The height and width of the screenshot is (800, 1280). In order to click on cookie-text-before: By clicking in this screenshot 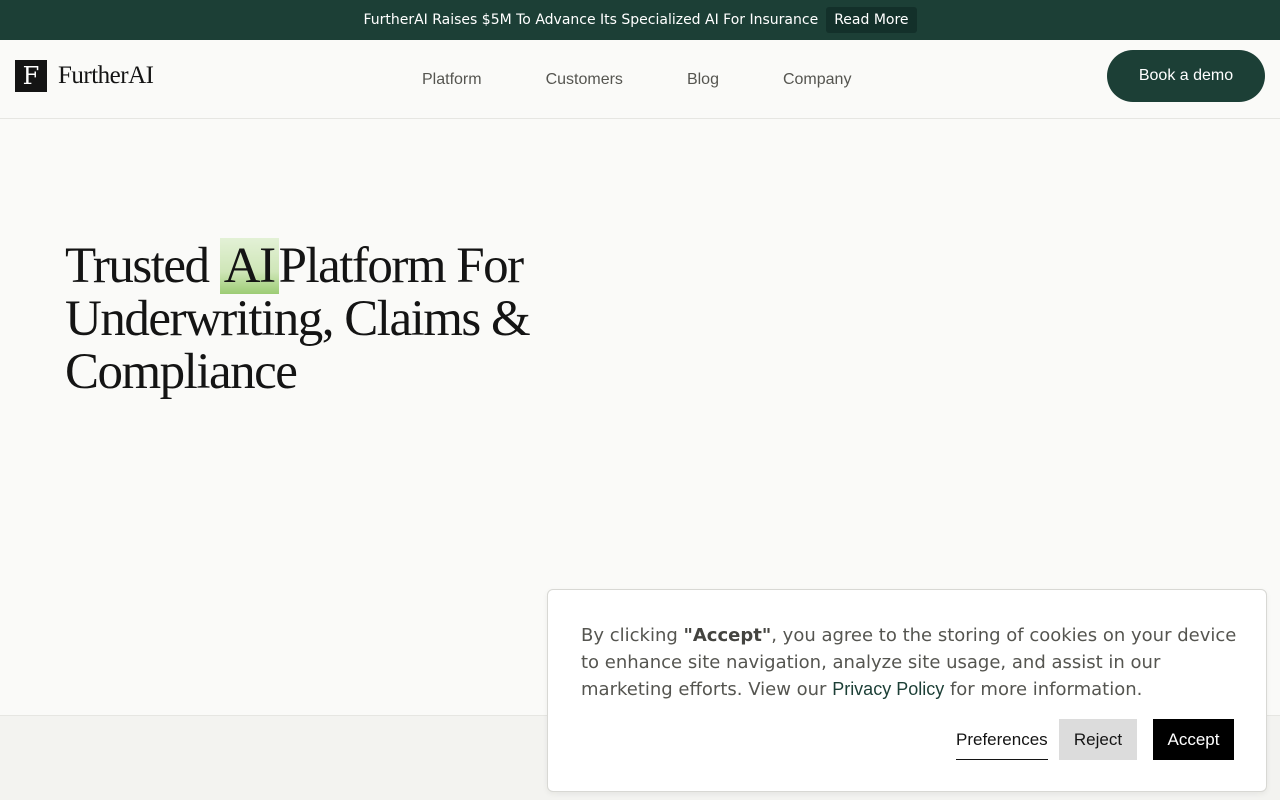, I will do `click(632, 635)`.